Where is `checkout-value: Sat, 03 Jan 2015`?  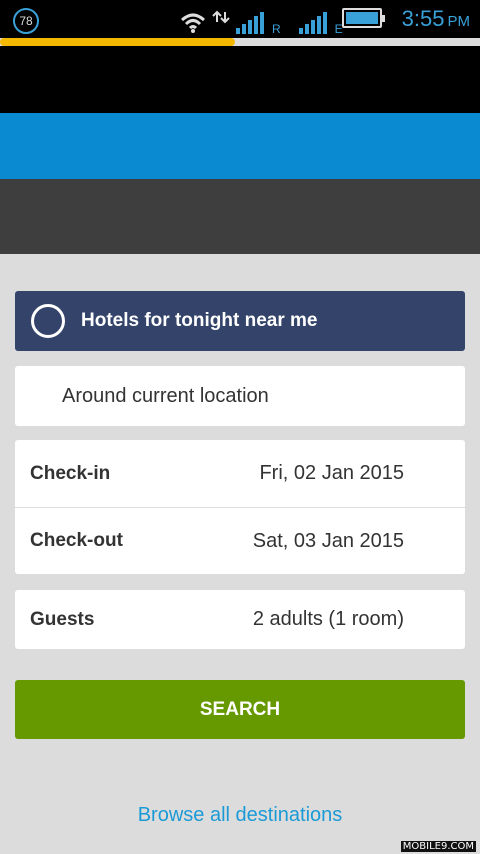
checkout-value: Sat, 03 Jan 2015 is located at coordinates (328, 540).